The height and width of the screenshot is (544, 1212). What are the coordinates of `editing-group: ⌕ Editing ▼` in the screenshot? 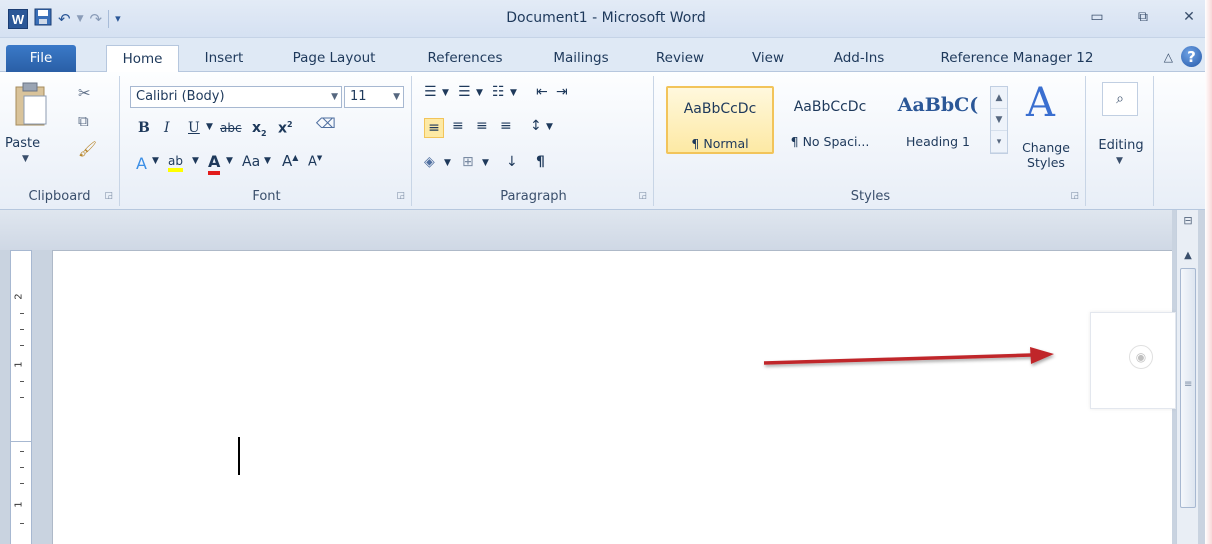 It's located at (1121, 141).